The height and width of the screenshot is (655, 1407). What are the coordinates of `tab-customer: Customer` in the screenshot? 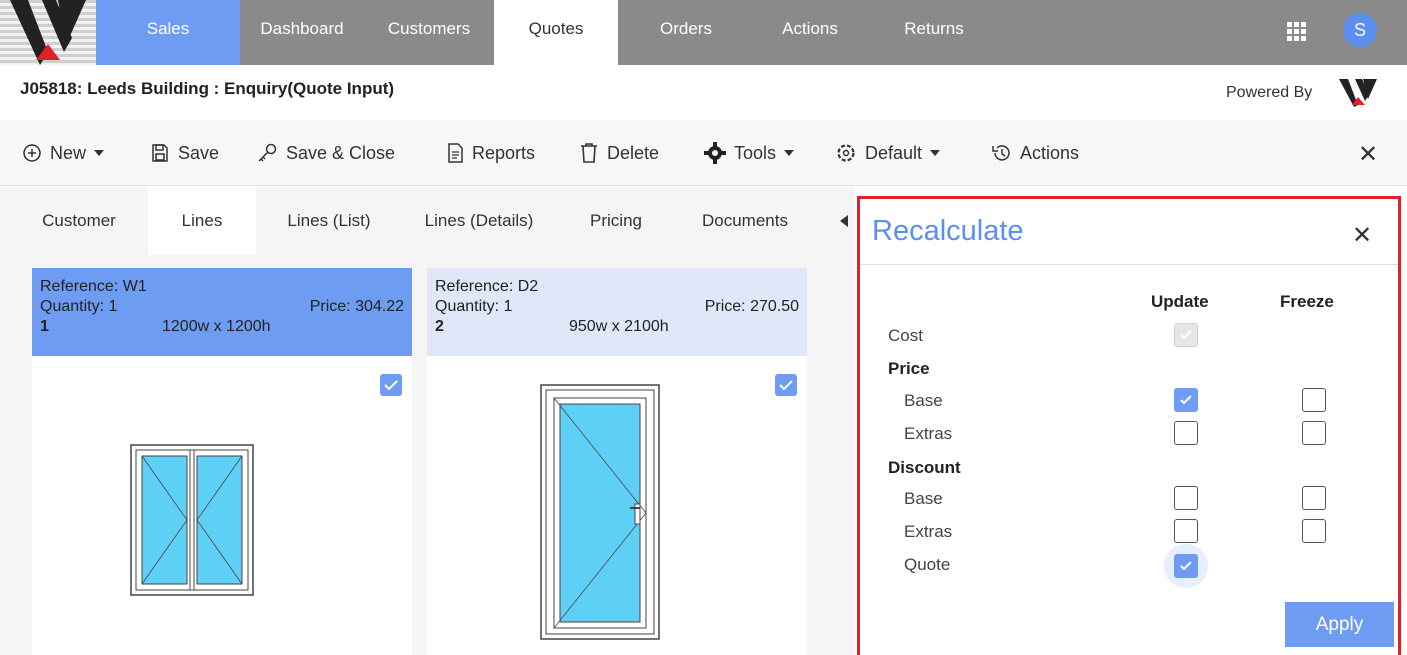 It's located at (79, 221).